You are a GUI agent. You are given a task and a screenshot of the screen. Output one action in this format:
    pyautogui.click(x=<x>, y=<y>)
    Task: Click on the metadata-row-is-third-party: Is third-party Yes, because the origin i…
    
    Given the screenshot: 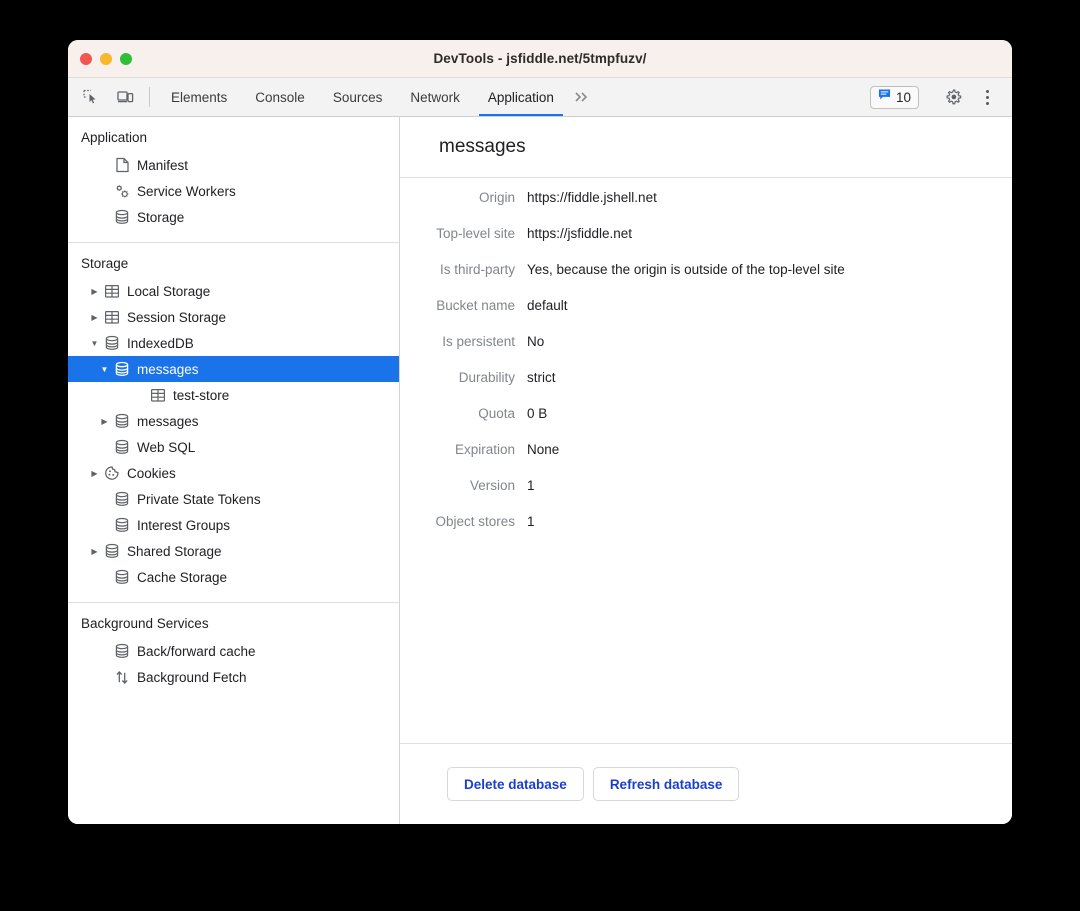 What is the action you would take?
    pyautogui.click(x=706, y=269)
    